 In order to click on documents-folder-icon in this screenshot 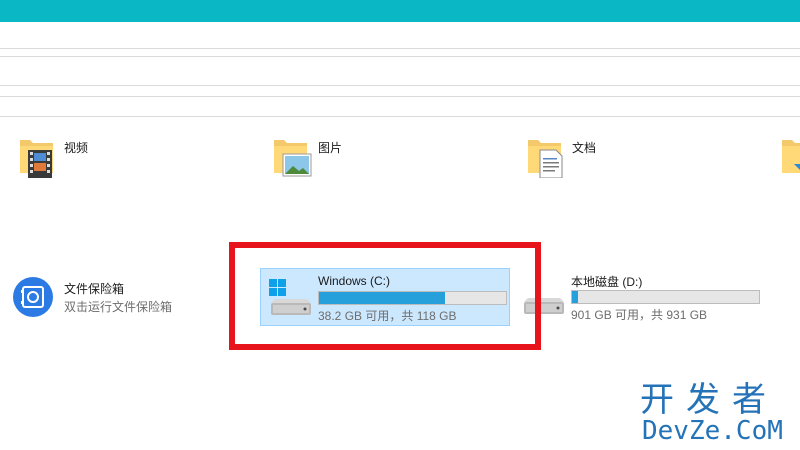, I will do `click(545, 159)`.